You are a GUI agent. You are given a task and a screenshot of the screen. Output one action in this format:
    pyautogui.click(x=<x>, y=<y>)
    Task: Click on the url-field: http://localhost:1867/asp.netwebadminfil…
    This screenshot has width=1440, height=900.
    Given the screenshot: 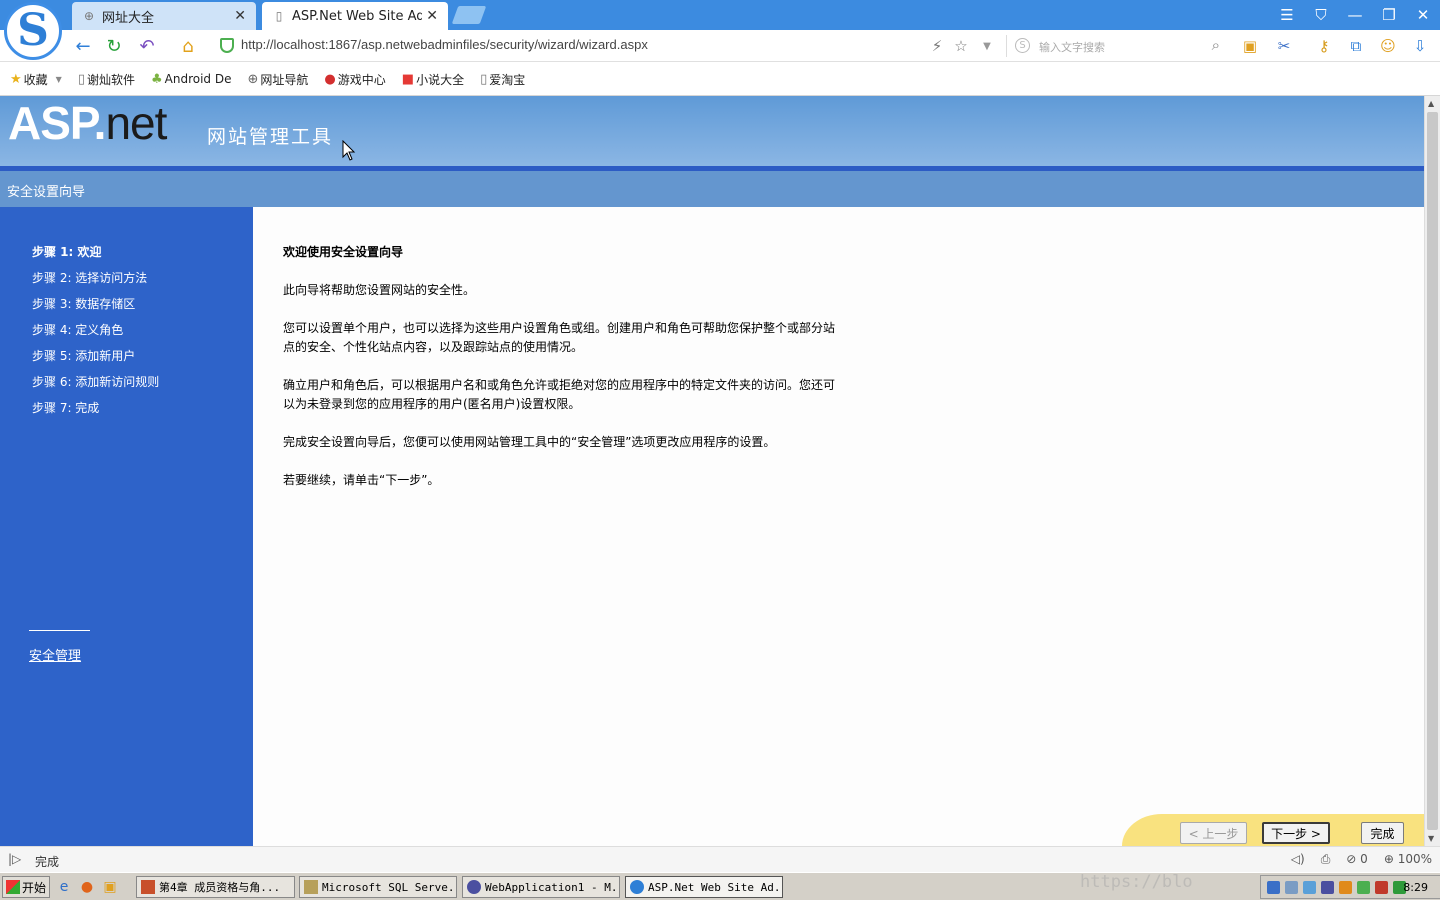 What is the action you would take?
    pyautogui.click(x=444, y=44)
    